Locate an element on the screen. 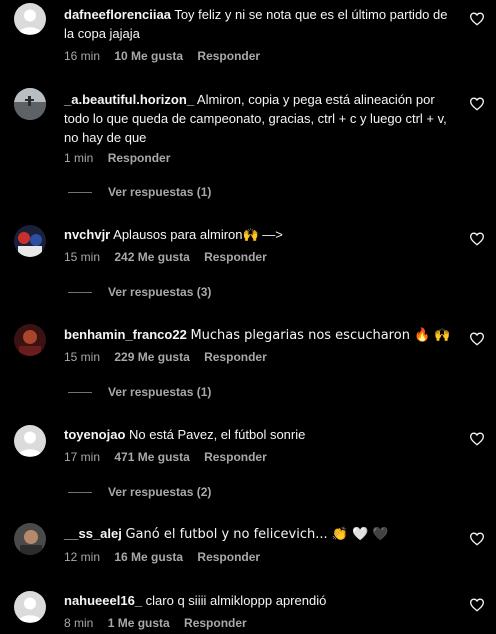 This screenshot has width=496, height=634. comment-time: 16 min is located at coordinates (82, 56).